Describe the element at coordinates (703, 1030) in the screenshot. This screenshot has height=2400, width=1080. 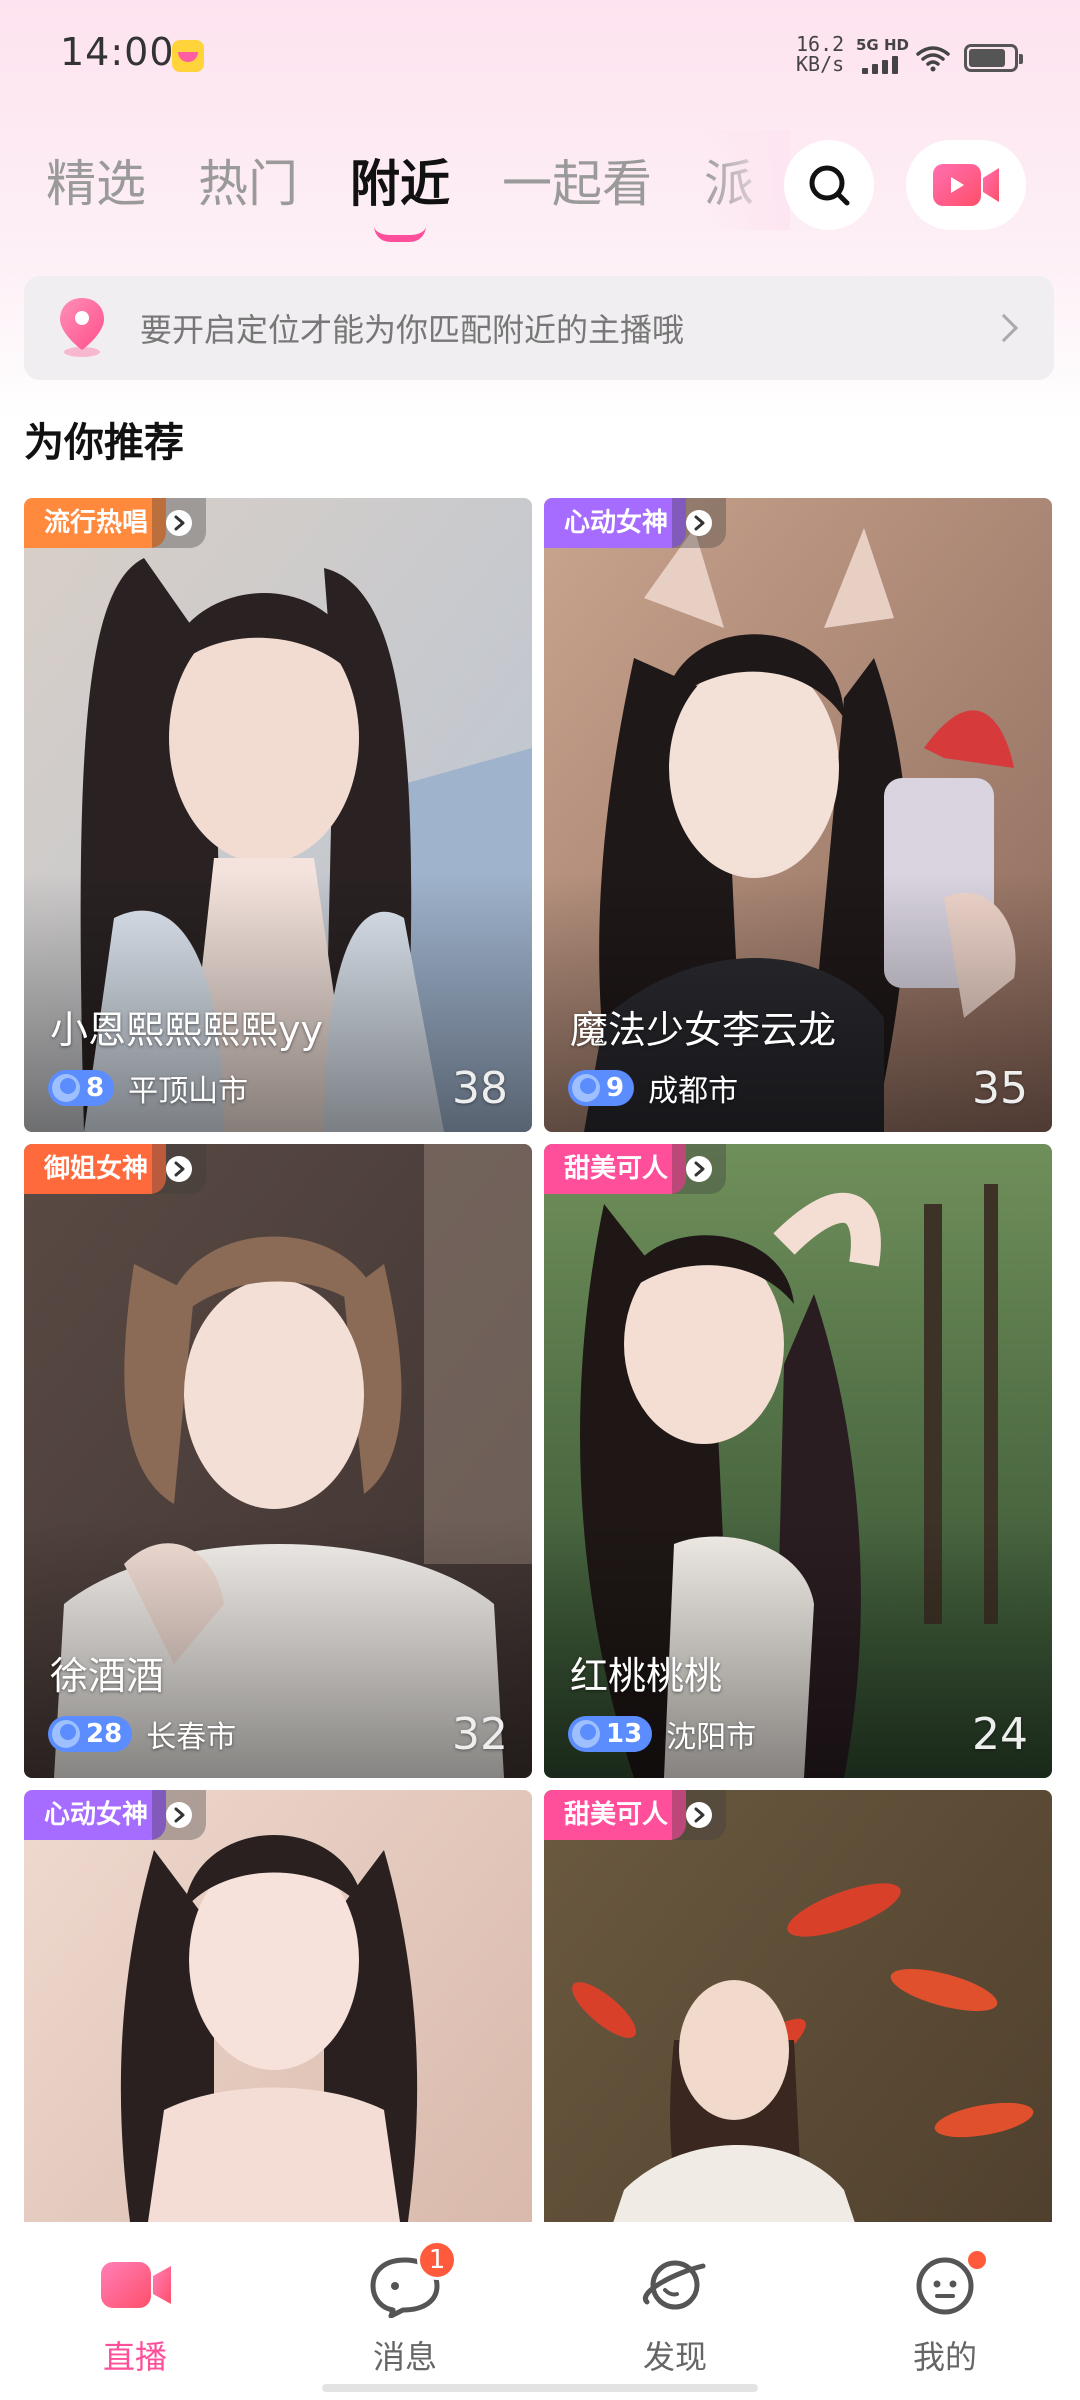
I see `streamer-name: 魔法少女李云龙` at that location.